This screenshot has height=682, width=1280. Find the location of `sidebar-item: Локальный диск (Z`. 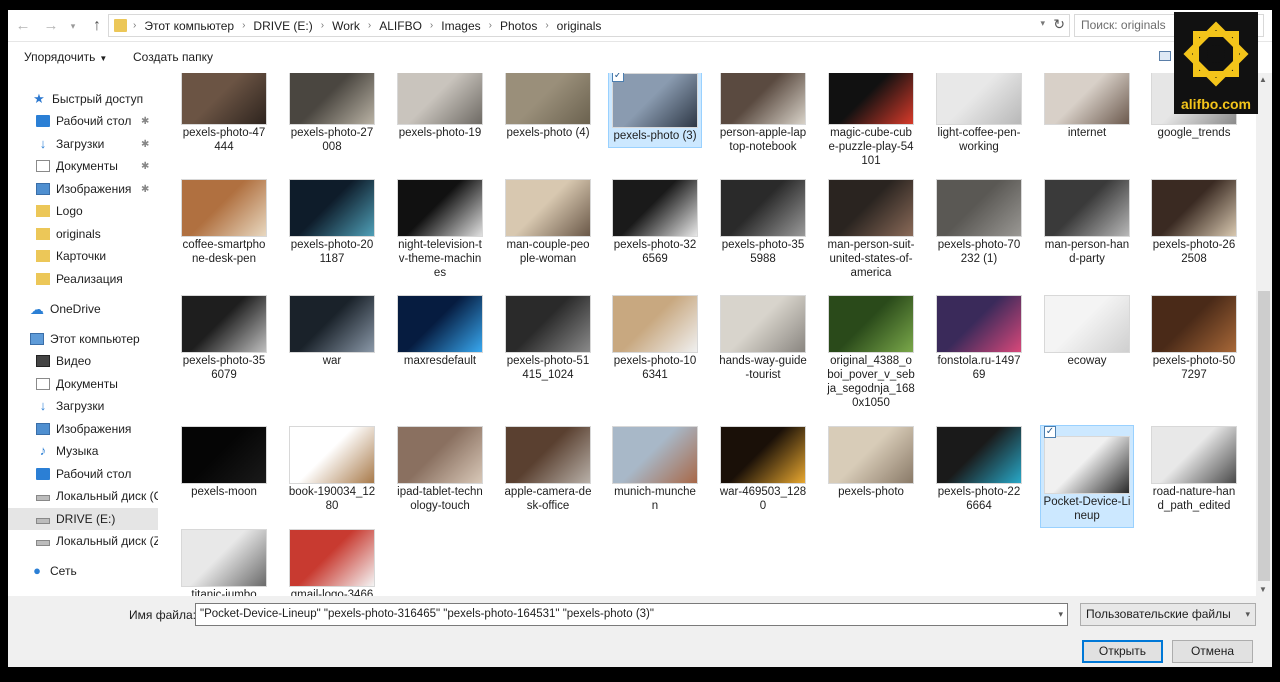

sidebar-item: Локальный диск (Z is located at coordinates (83, 541).